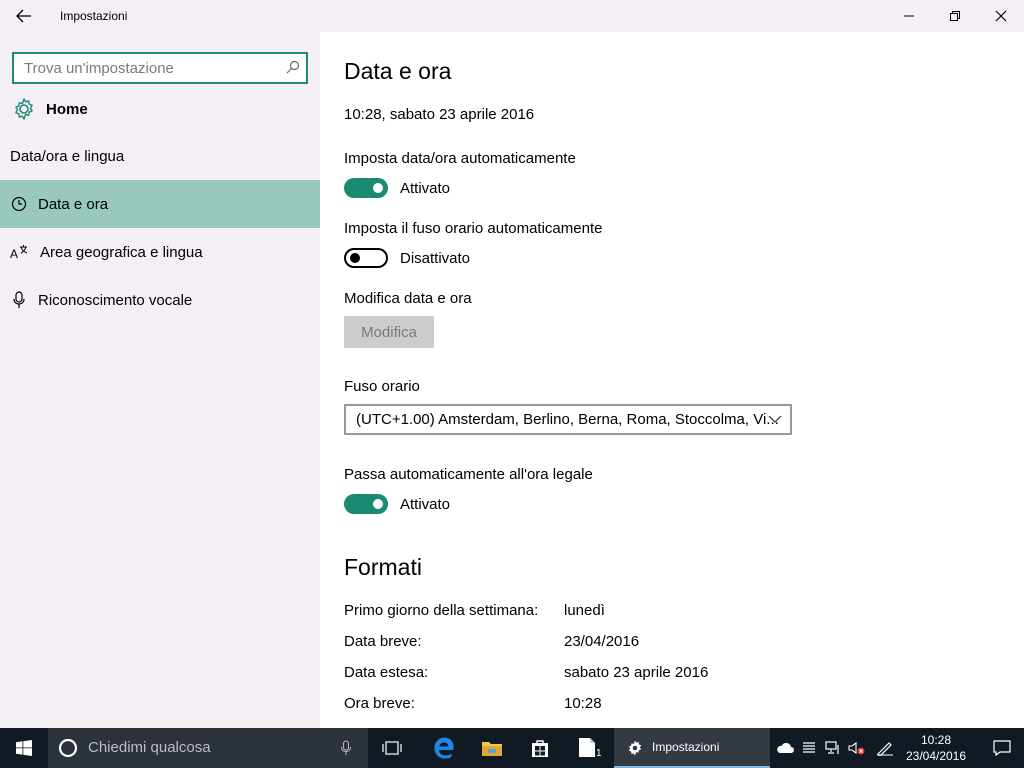  What do you see at coordinates (441, 610) in the screenshot?
I see `format-label: Primo giorno della settimana:` at bounding box center [441, 610].